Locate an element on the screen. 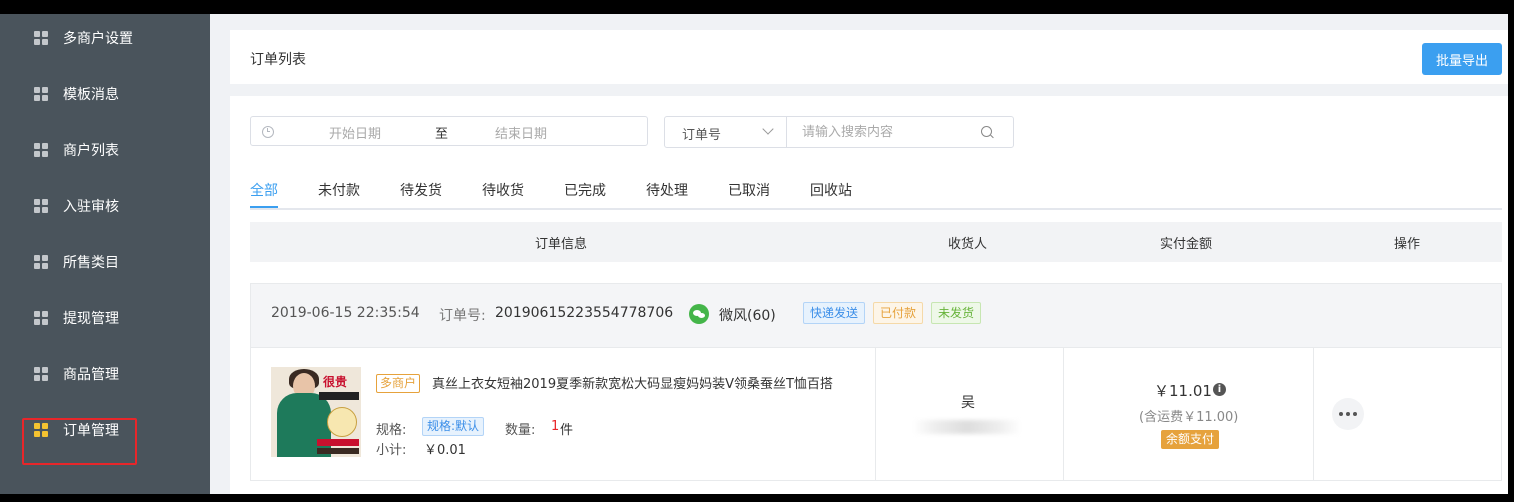 This screenshot has width=1514, height=502. sidebar-item-categories: 所售类目 is located at coordinates (76, 262).